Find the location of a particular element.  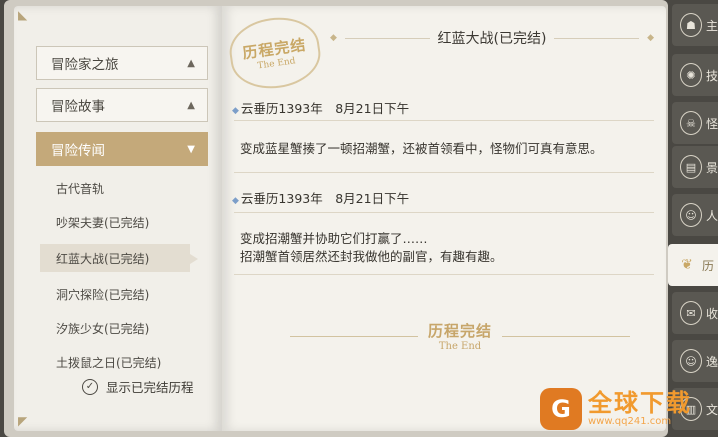

side-tab-label: 景 is located at coordinates (711, 167).